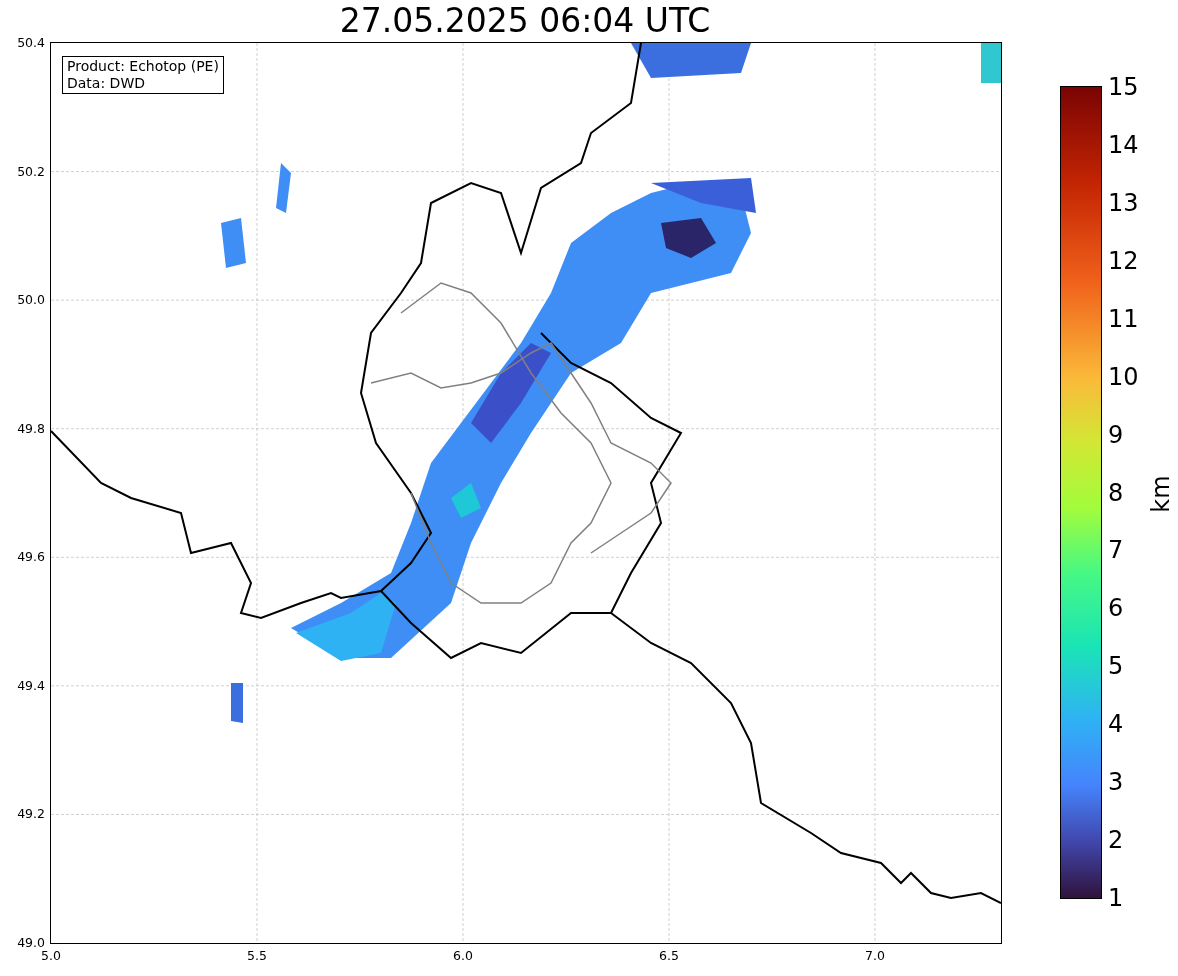 The width and height of the screenshot is (1178, 976). What do you see at coordinates (669, 956) in the screenshot?
I see `tick-label: 6.5` at bounding box center [669, 956].